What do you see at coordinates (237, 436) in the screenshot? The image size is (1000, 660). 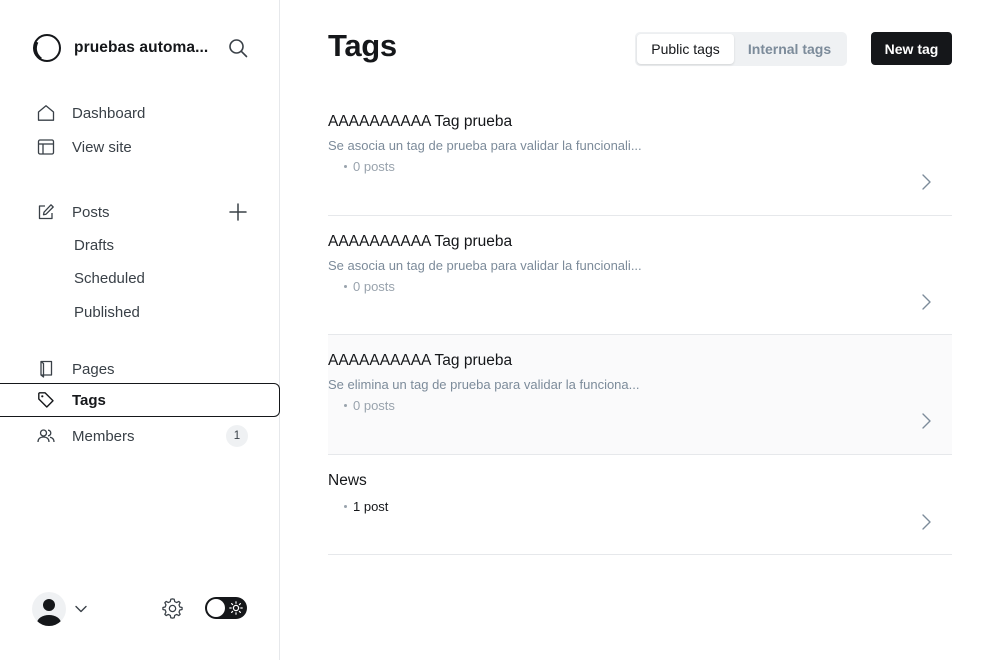 I see `members-count-badge: 1` at bounding box center [237, 436].